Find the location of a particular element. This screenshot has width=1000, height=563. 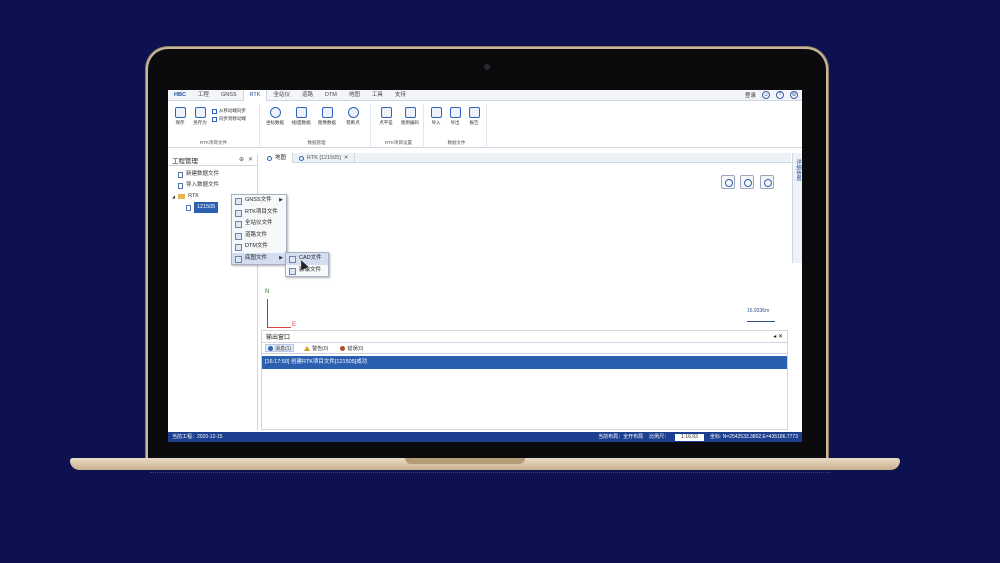

tab-errors: 错误(0) is located at coordinates (351, 348).